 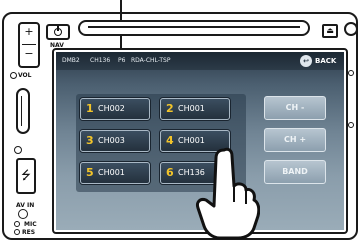 I want to click on usb-icon: ⭍, so click(x=26, y=174).